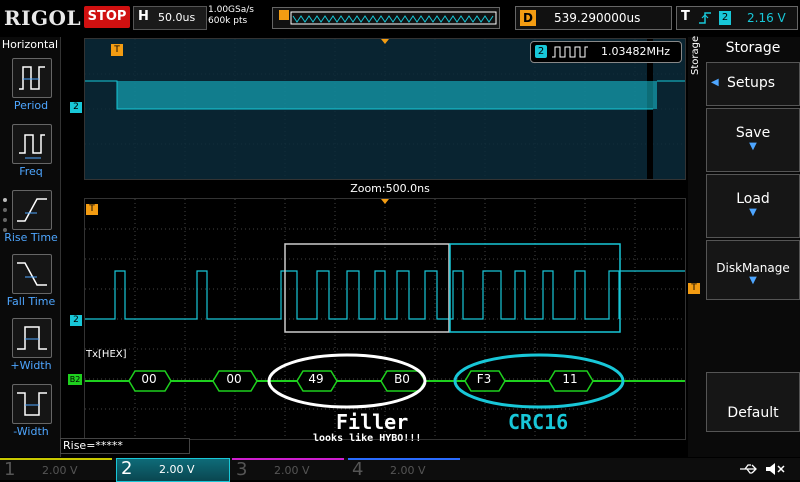 This screenshot has height=482, width=800. What do you see at coordinates (484, 379) in the screenshot?
I see `decoded-byte: F3` at bounding box center [484, 379].